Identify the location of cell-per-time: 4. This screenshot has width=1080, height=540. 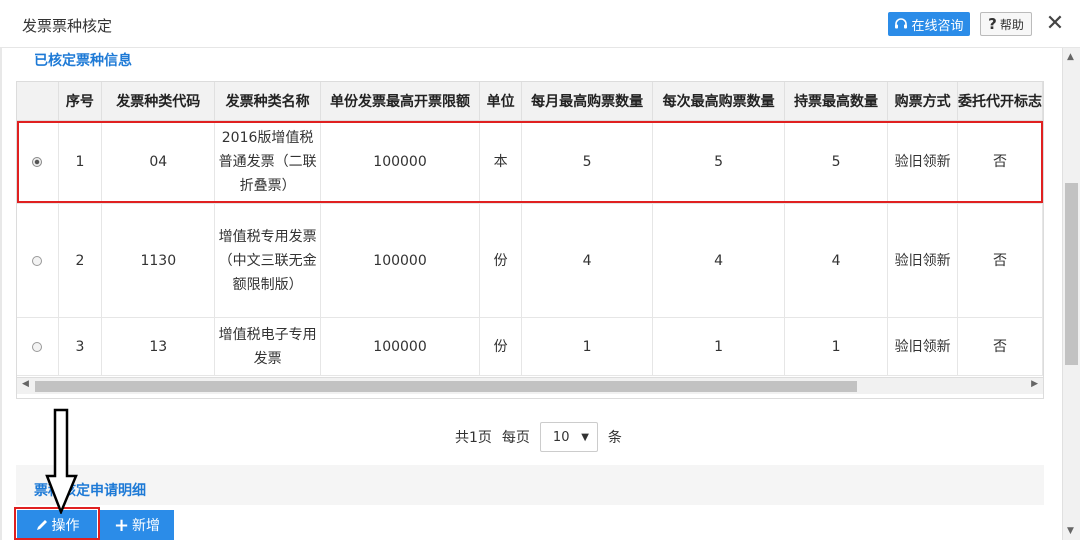
(718, 260).